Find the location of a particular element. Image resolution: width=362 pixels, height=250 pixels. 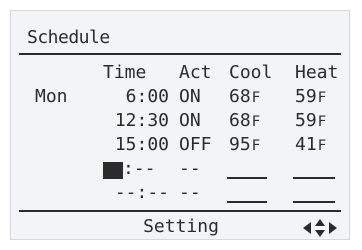

row-1-heat: 59F is located at coordinates (310, 97).